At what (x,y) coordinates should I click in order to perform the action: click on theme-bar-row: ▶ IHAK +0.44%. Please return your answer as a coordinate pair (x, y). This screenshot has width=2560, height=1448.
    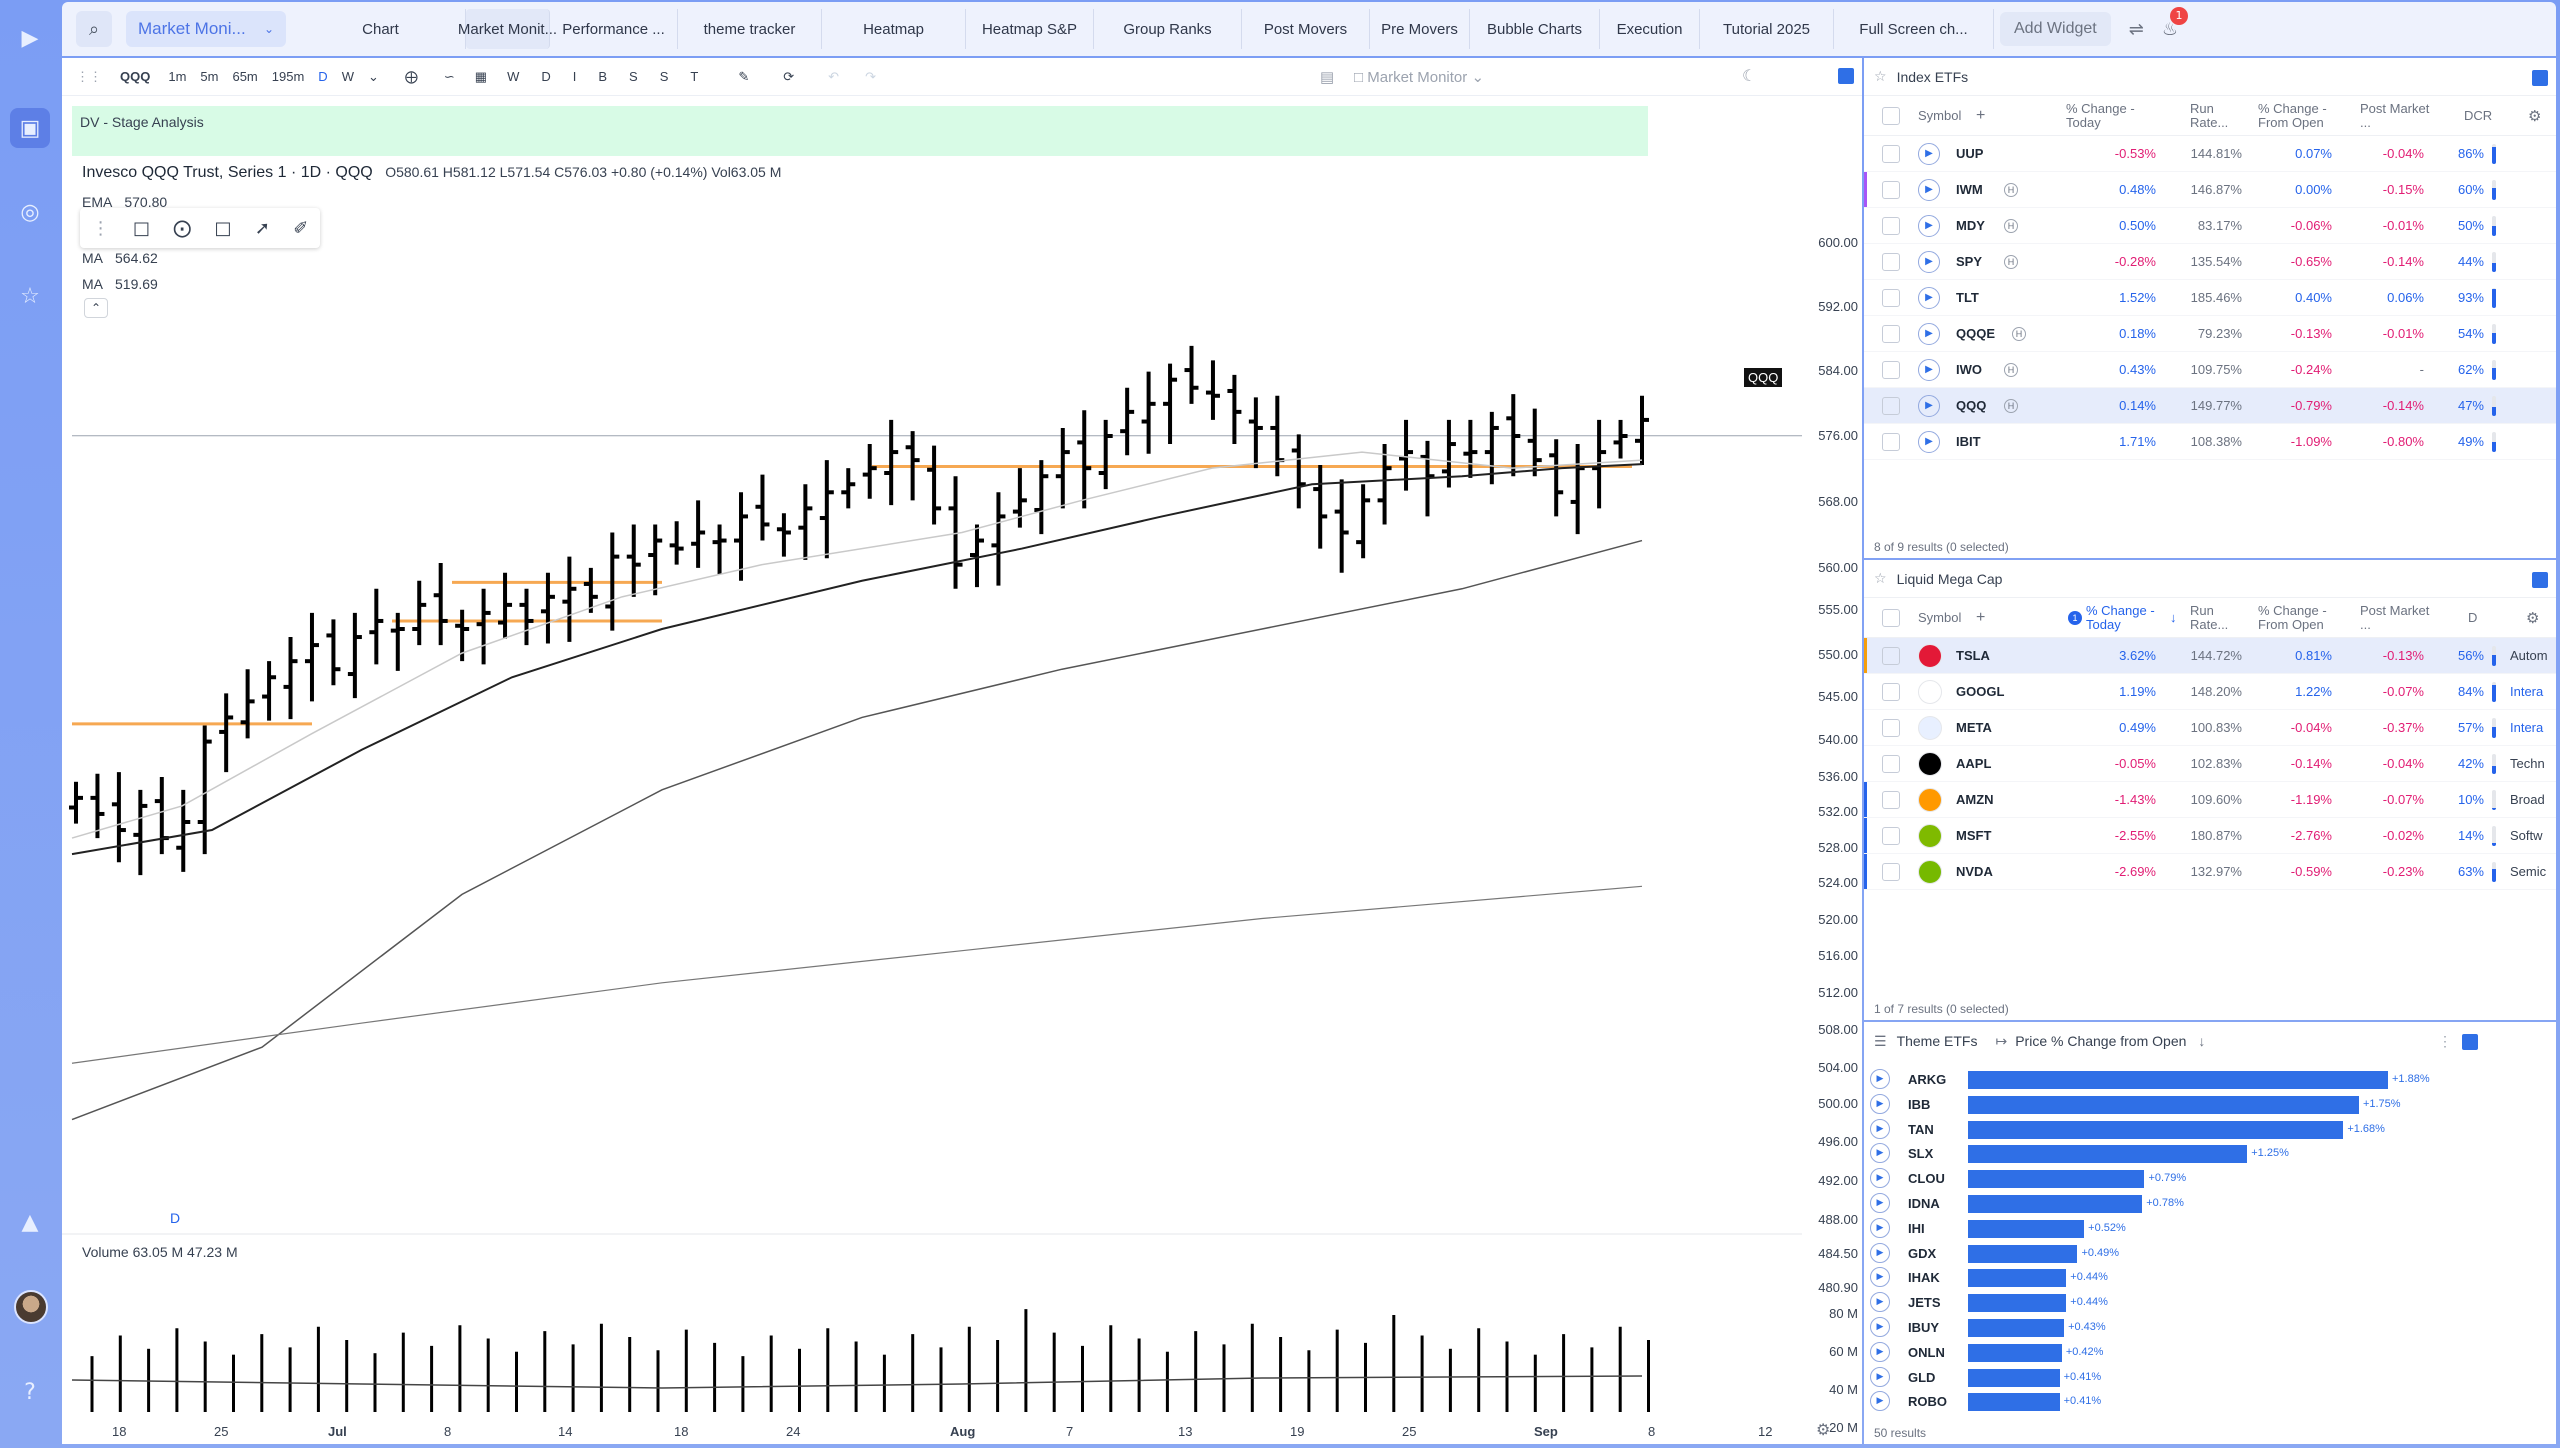
    Looking at the image, I should click on (2124, 1278).